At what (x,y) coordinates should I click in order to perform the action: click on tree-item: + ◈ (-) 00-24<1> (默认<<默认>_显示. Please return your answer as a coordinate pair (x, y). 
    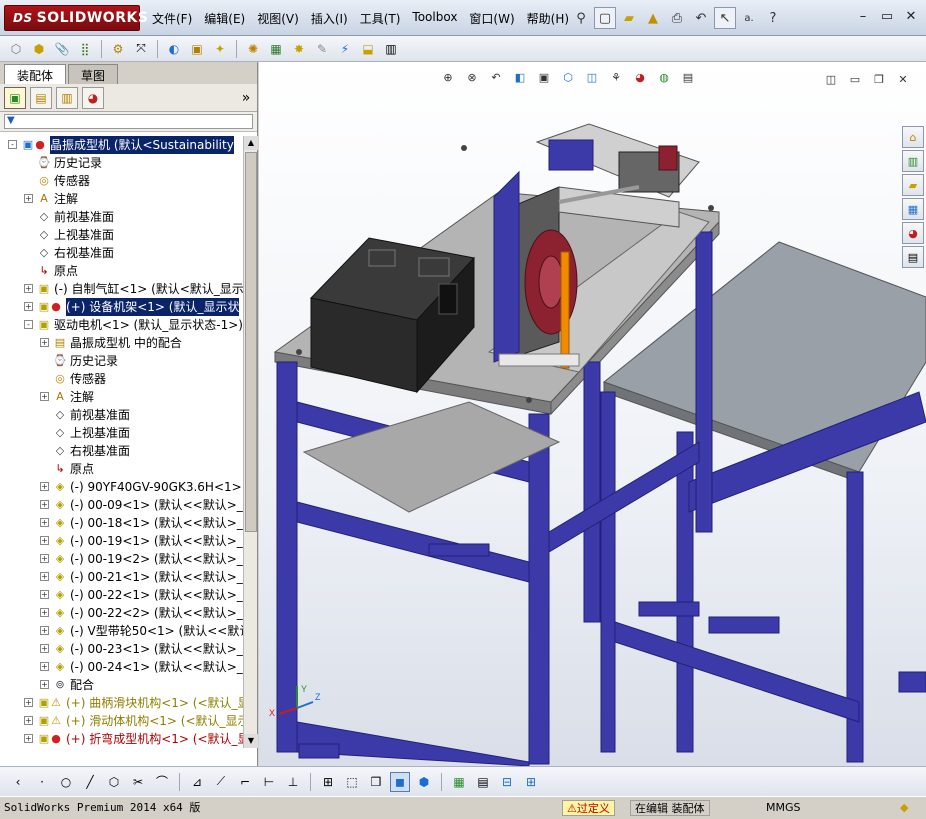
    Looking at the image, I should click on (121, 667).